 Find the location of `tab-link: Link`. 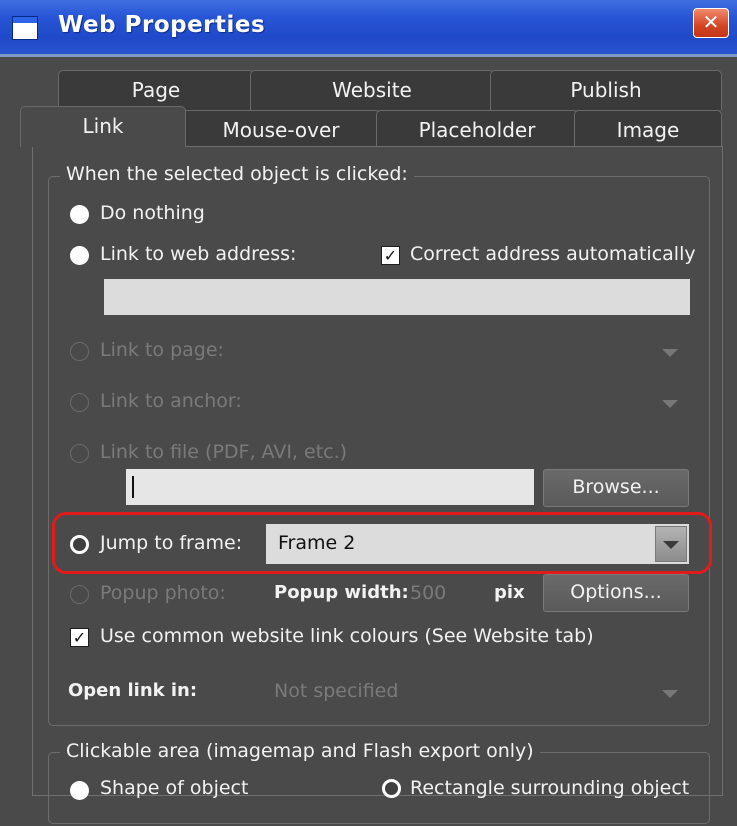

tab-link: Link is located at coordinates (103, 126).